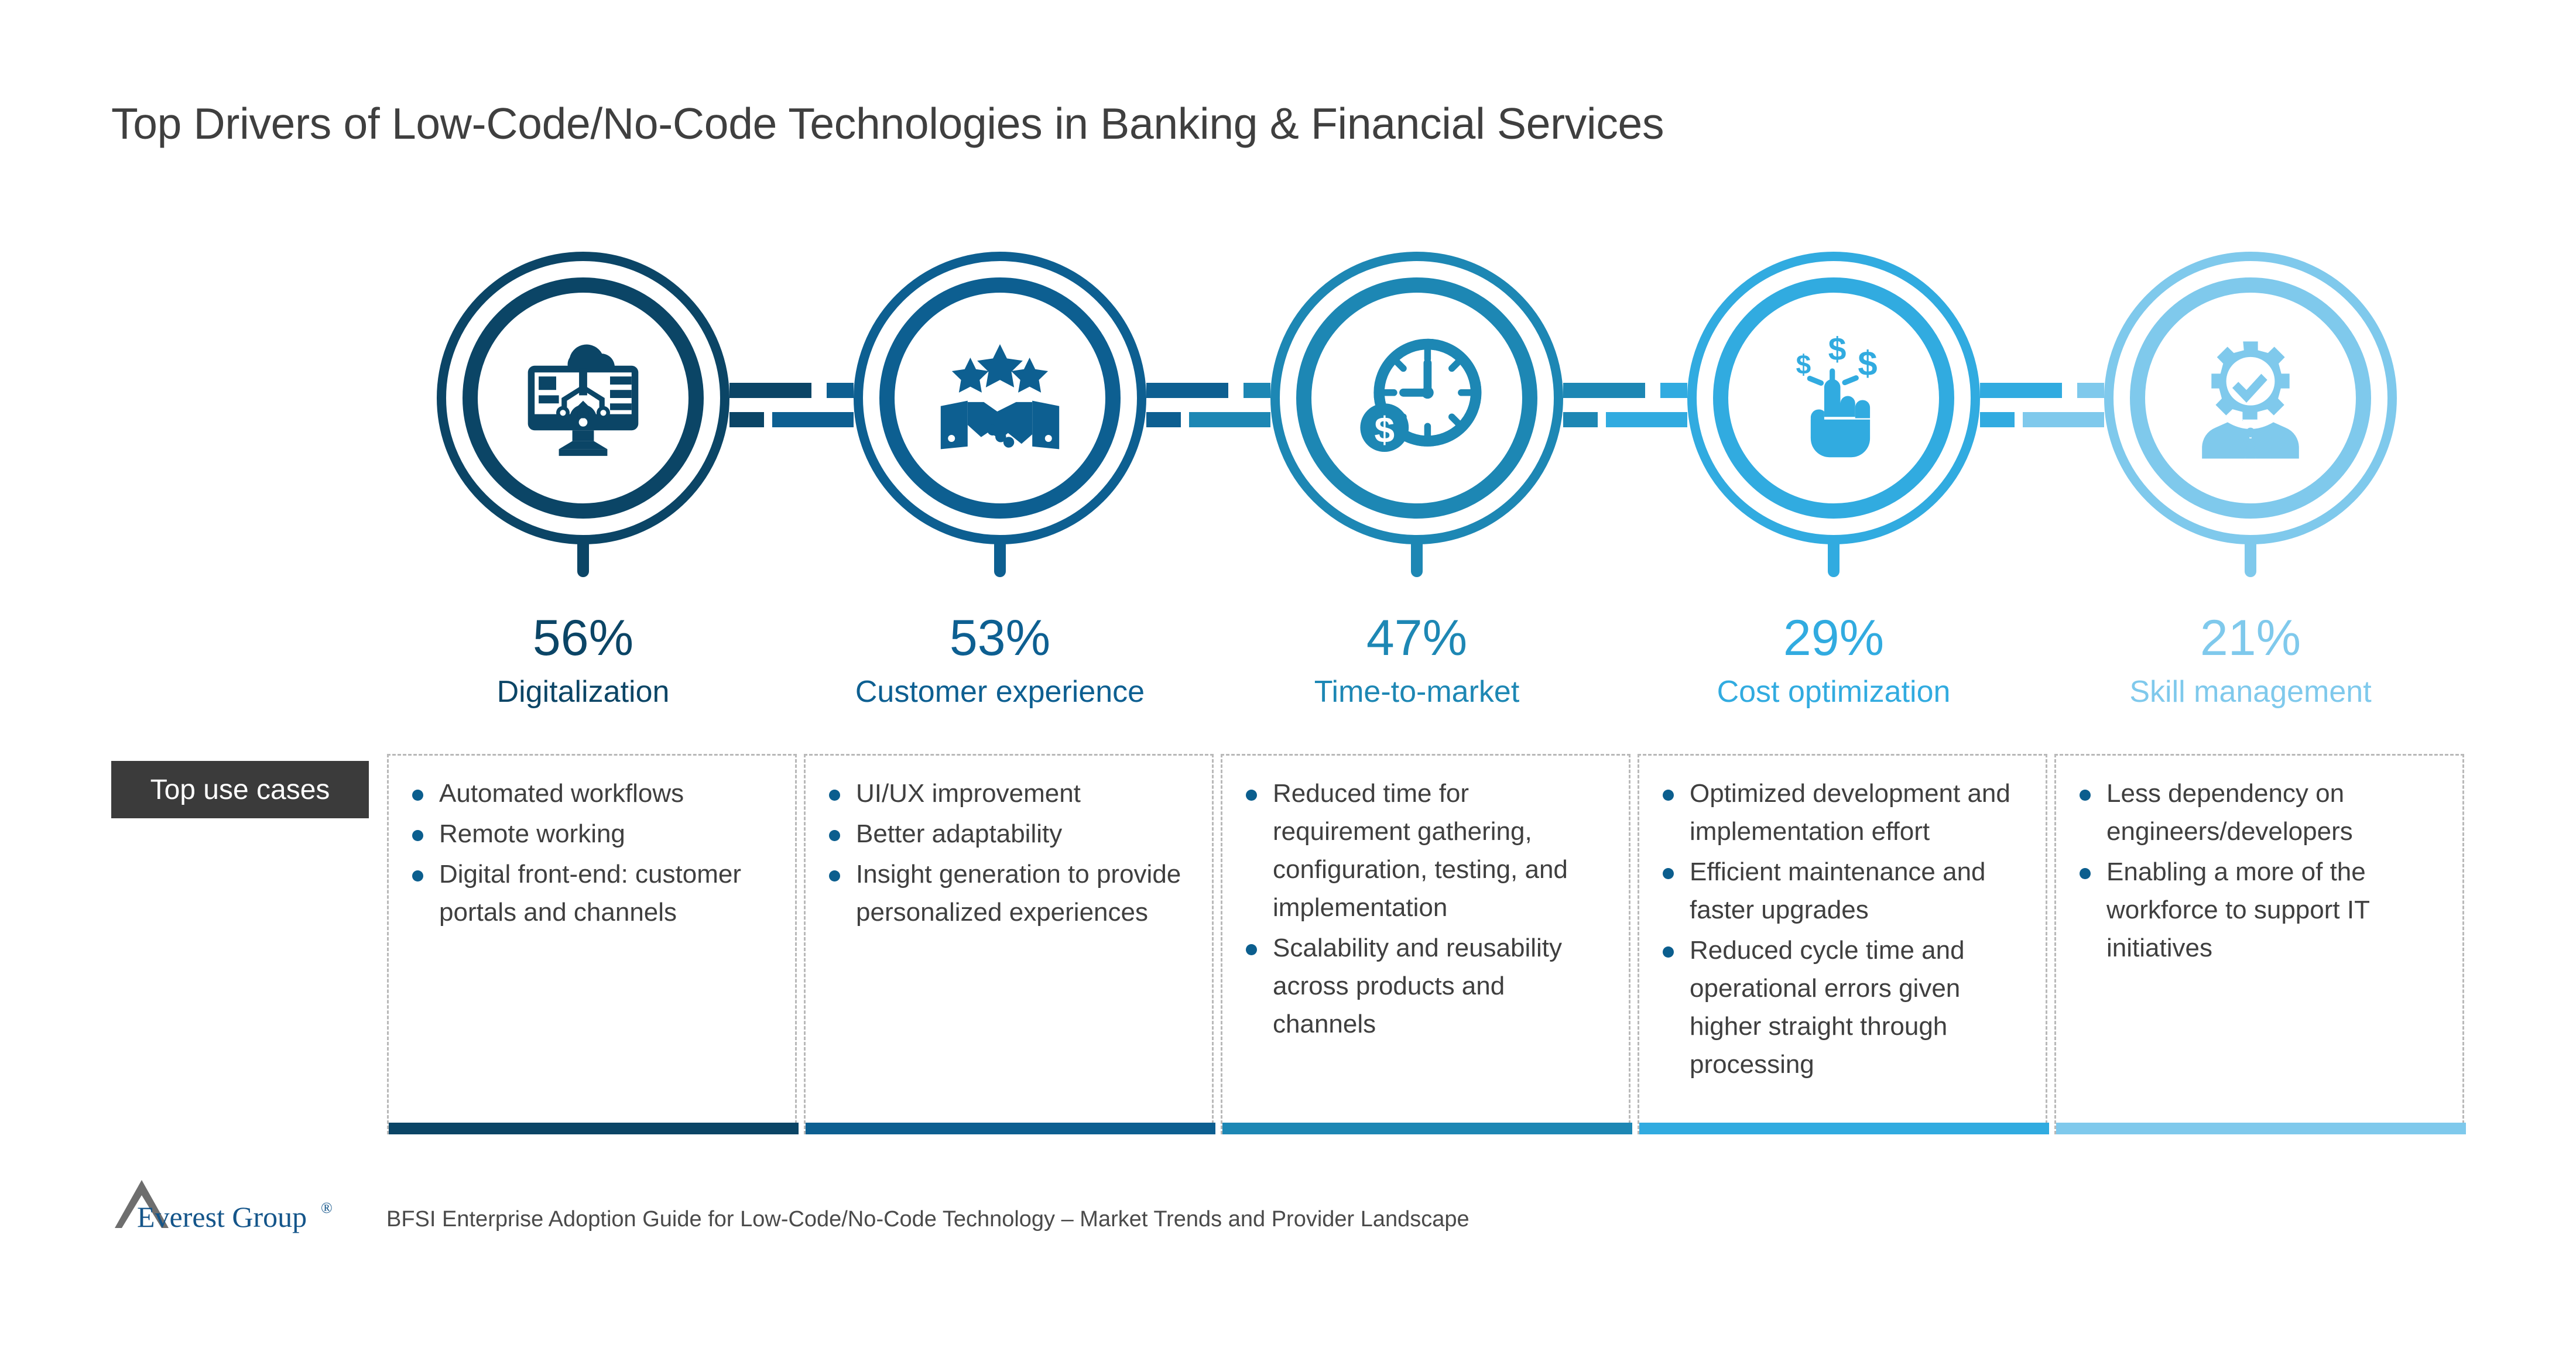 The width and height of the screenshot is (2576, 1348). I want to click on stage-metric-3: 47% Time-to-market, so click(1416, 659).